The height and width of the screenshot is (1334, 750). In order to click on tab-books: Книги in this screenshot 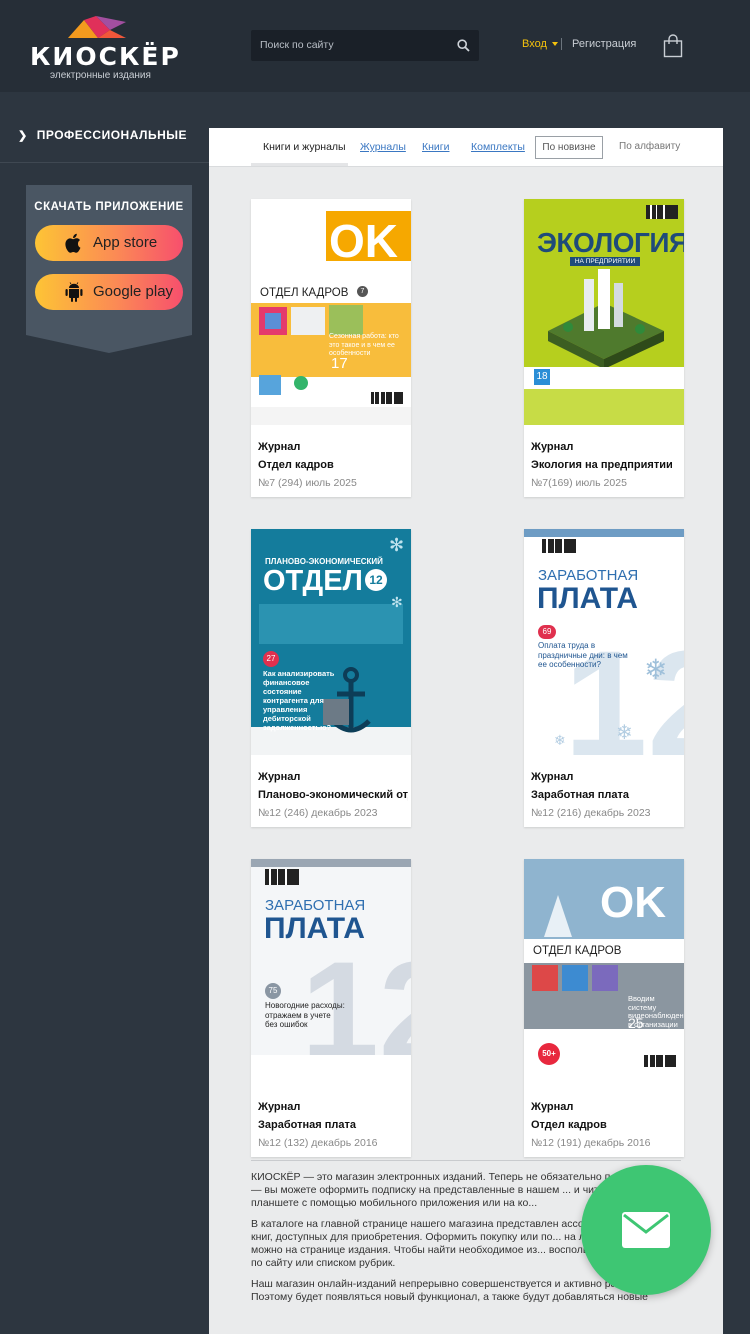, I will do `click(435, 147)`.